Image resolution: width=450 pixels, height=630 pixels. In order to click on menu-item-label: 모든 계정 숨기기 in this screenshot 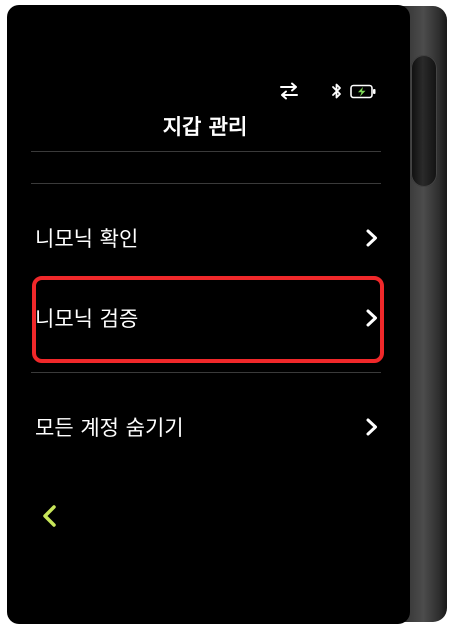, I will do `click(109, 428)`.